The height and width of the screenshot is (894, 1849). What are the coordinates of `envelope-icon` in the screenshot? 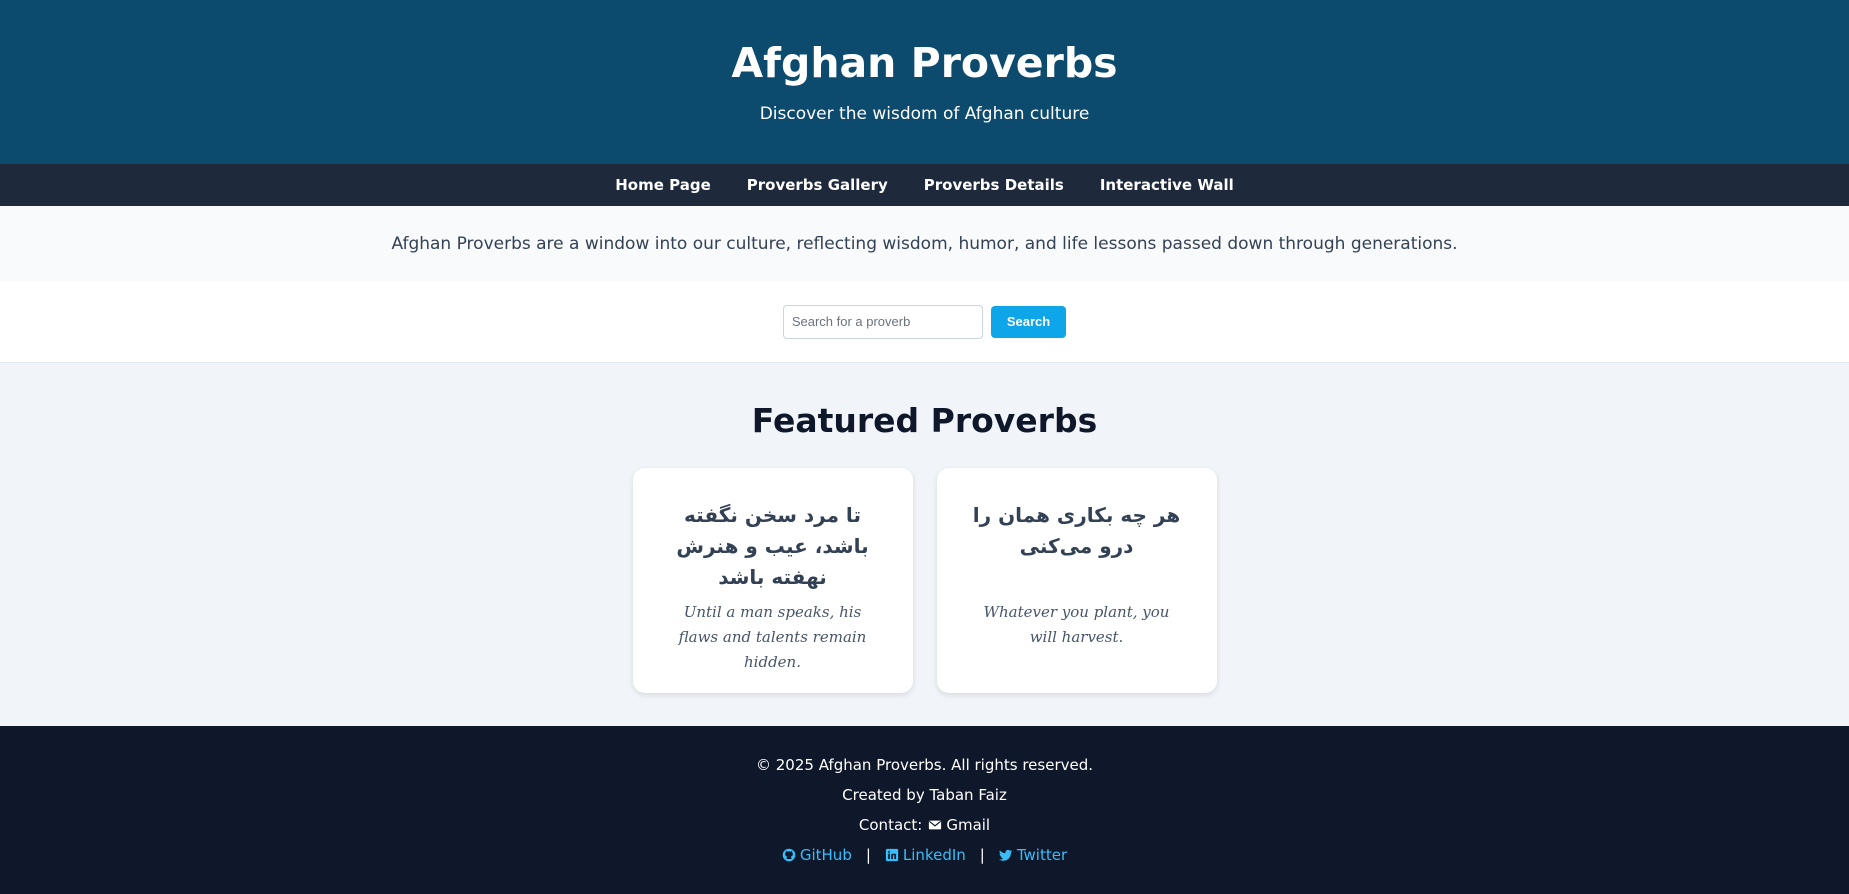 It's located at (935, 825).